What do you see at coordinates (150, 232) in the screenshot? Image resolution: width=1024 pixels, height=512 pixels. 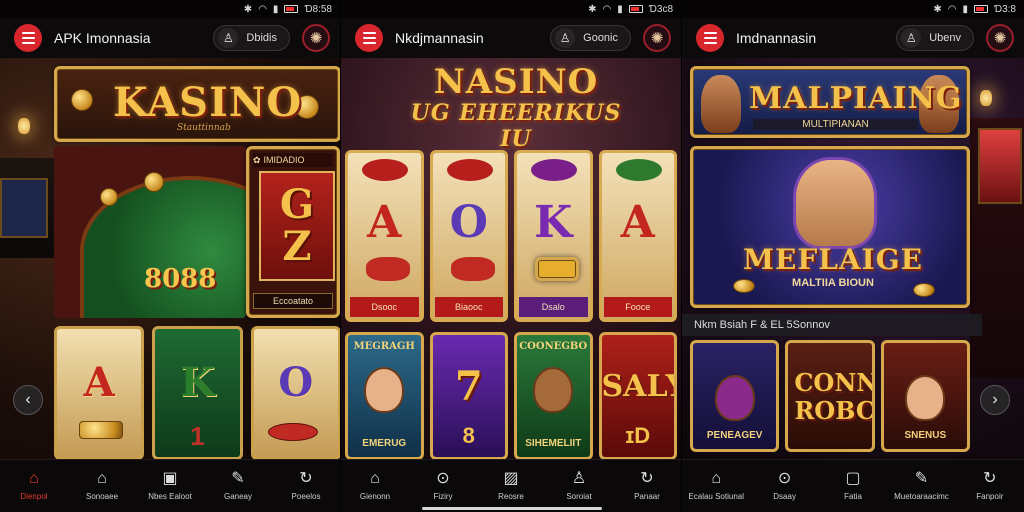 I see `roulette-table-tile: 8088` at bounding box center [150, 232].